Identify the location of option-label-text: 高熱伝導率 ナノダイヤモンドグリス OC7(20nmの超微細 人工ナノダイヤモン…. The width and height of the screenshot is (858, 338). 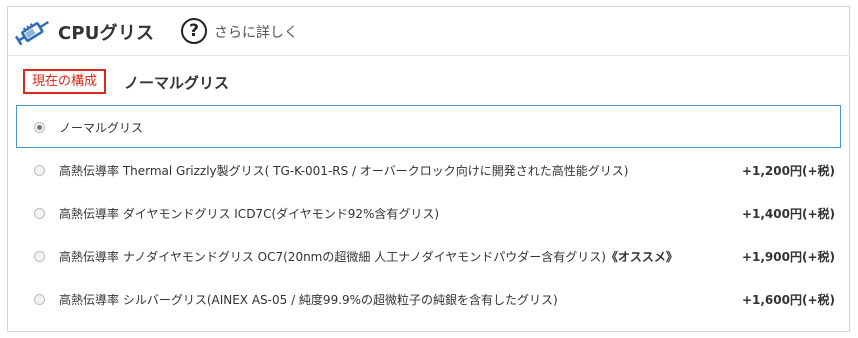
(332, 257).